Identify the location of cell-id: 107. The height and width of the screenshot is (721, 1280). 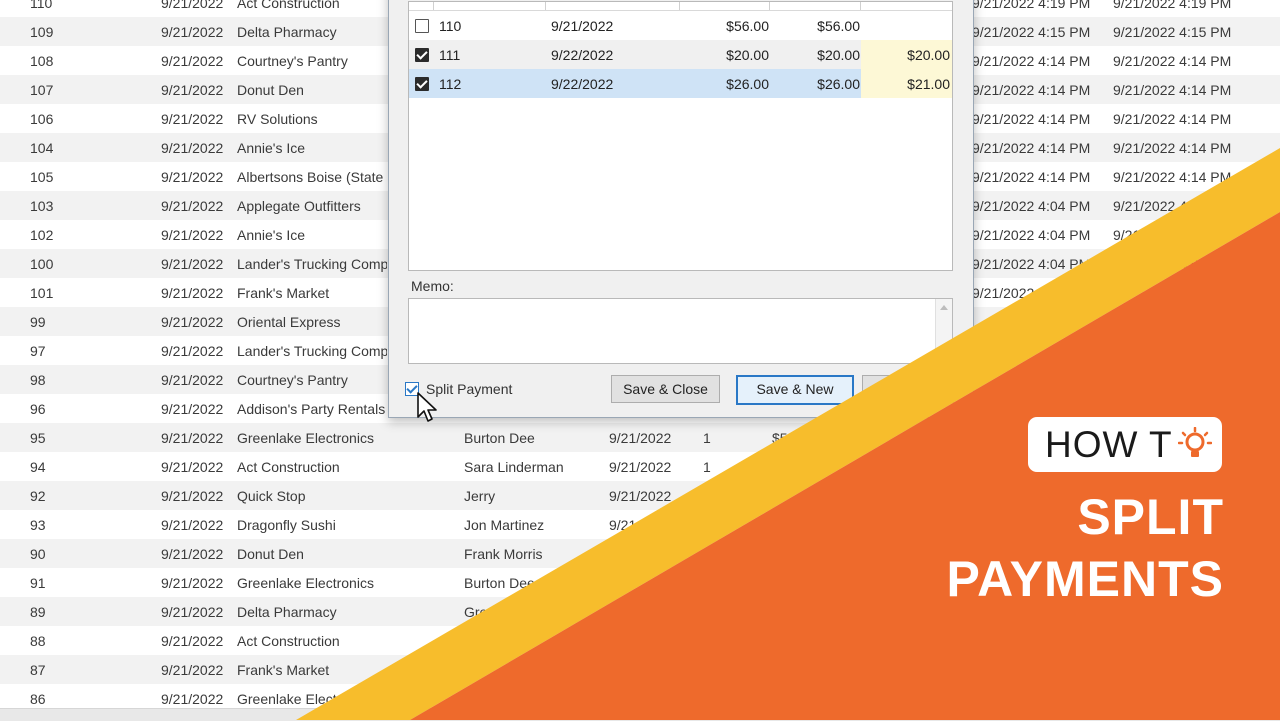
(42, 90).